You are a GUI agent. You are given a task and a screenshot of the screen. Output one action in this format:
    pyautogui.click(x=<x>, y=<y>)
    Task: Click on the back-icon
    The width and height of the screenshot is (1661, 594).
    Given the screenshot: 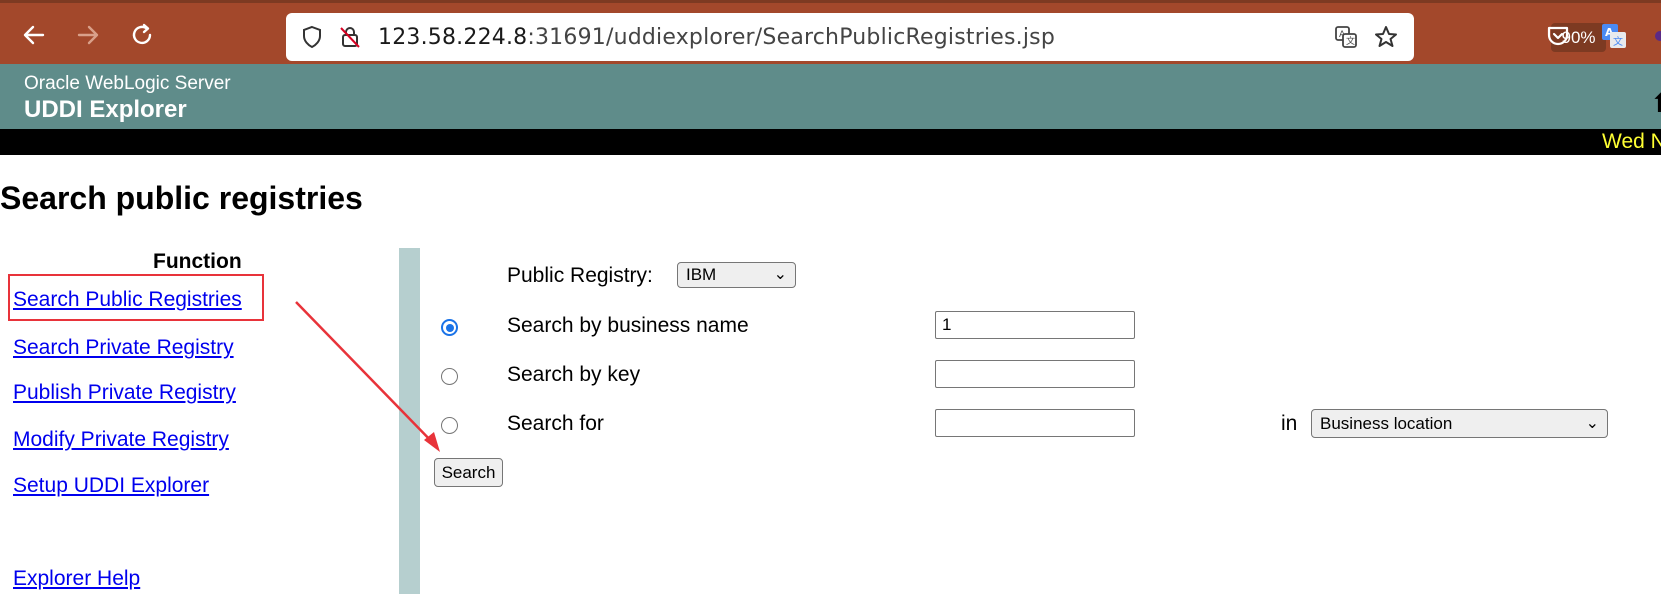 What is the action you would take?
    pyautogui.click(x=34, y=35)
    